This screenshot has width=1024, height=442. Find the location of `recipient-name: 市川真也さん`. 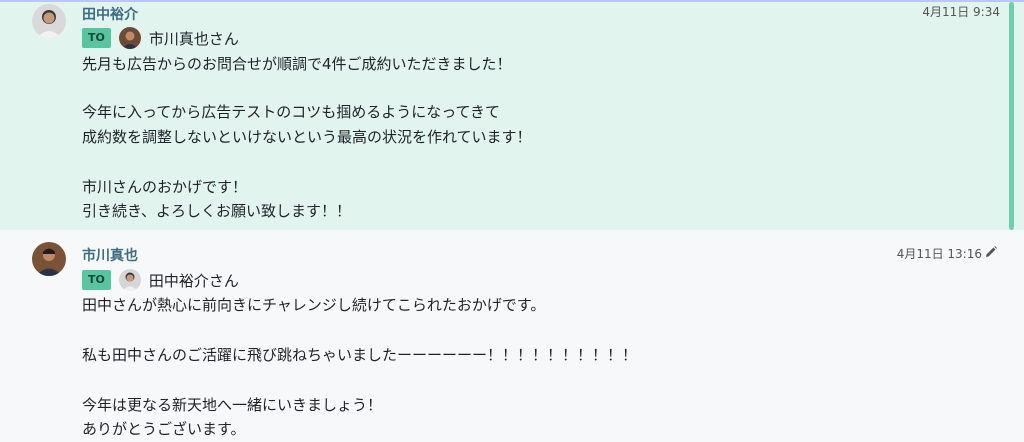

recipient-name: 市川真也さん is located at coordinates (193, 38).